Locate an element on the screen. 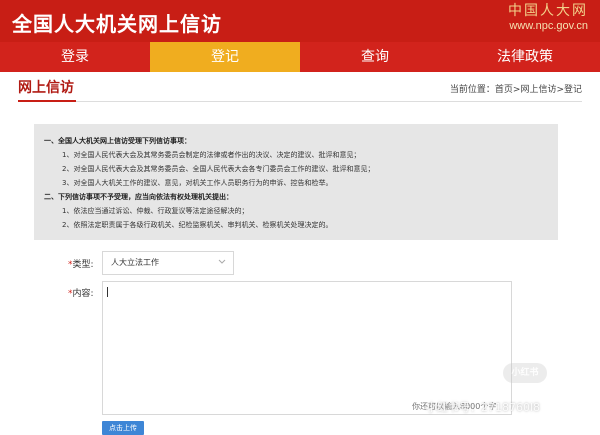 This screenshot has height=435, width=600. notice-heading-reject: 二、下列信访事项不予受理，应当向依法有权处理机关提出： is located at coordinates (138, 197).